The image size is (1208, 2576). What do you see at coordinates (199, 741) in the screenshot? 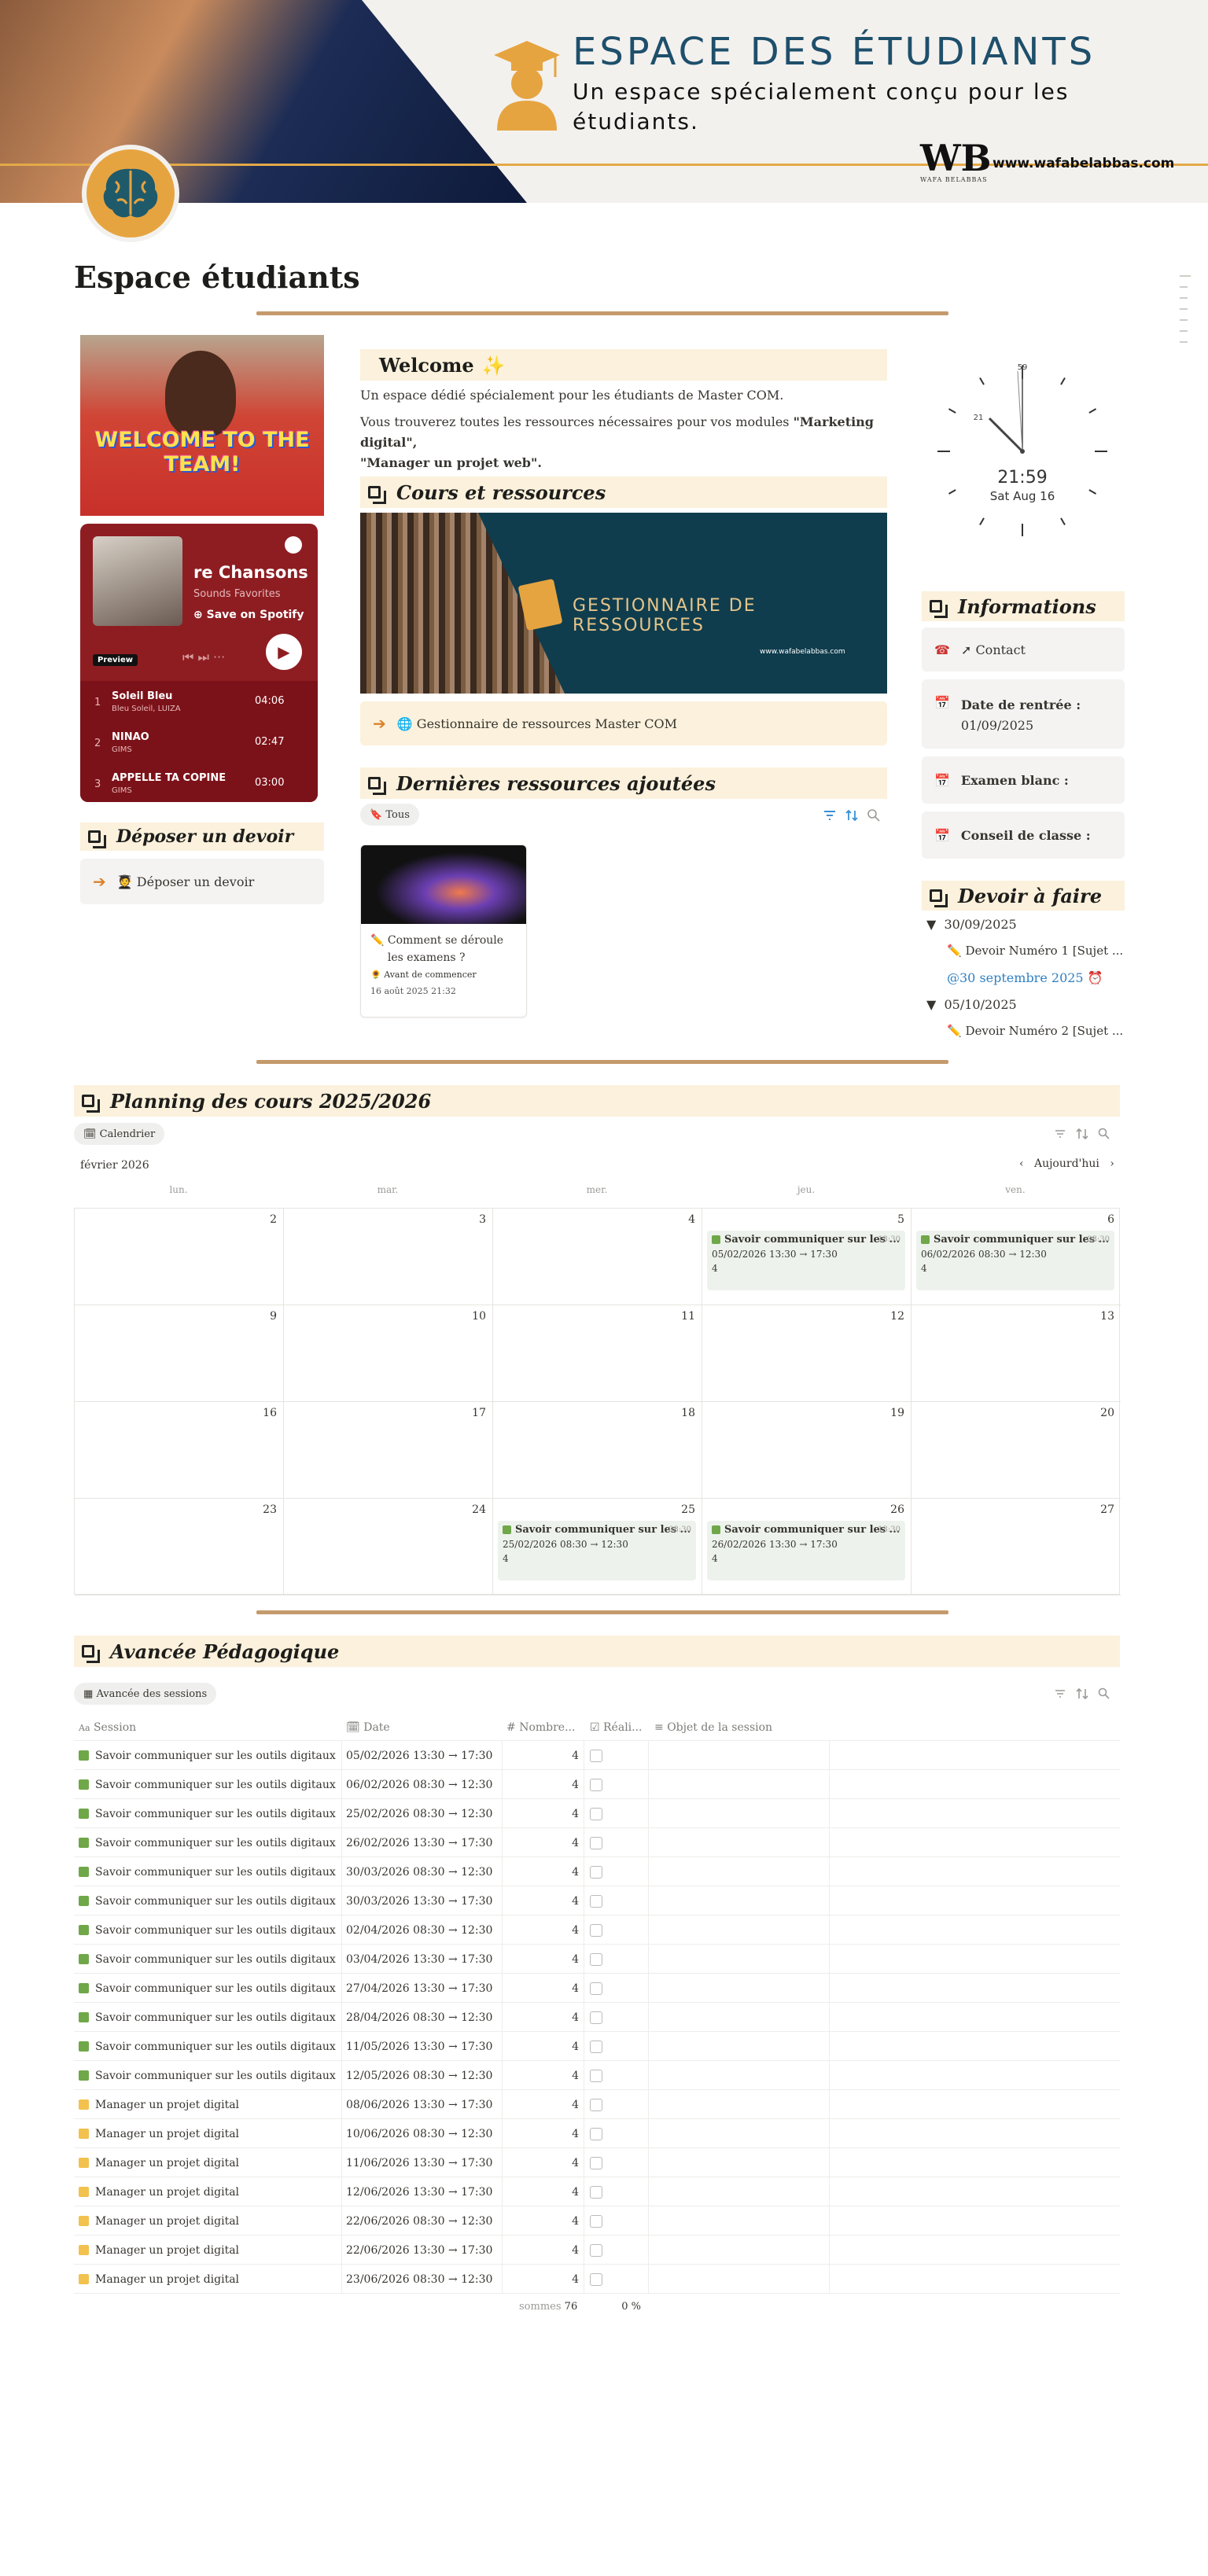
I see `track-row: 2 NINAO GIMS 02:47` at bounding box center [199, 741].